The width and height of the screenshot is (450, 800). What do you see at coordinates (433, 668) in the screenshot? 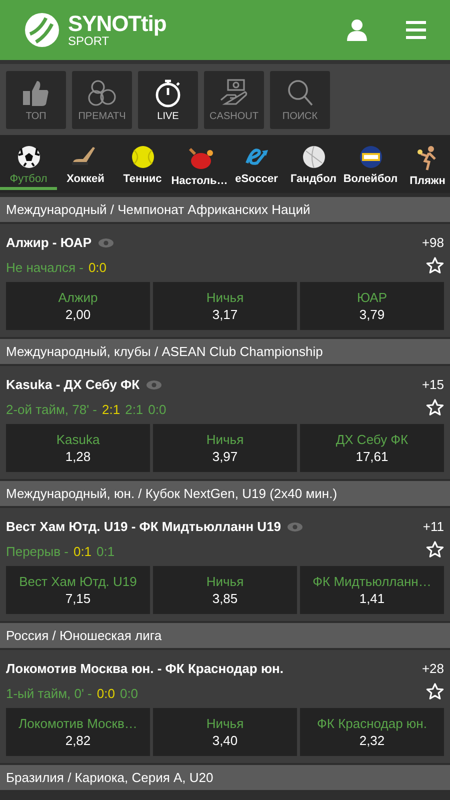
I see `more-markets-count: +28` at bounding box center [433, 668].